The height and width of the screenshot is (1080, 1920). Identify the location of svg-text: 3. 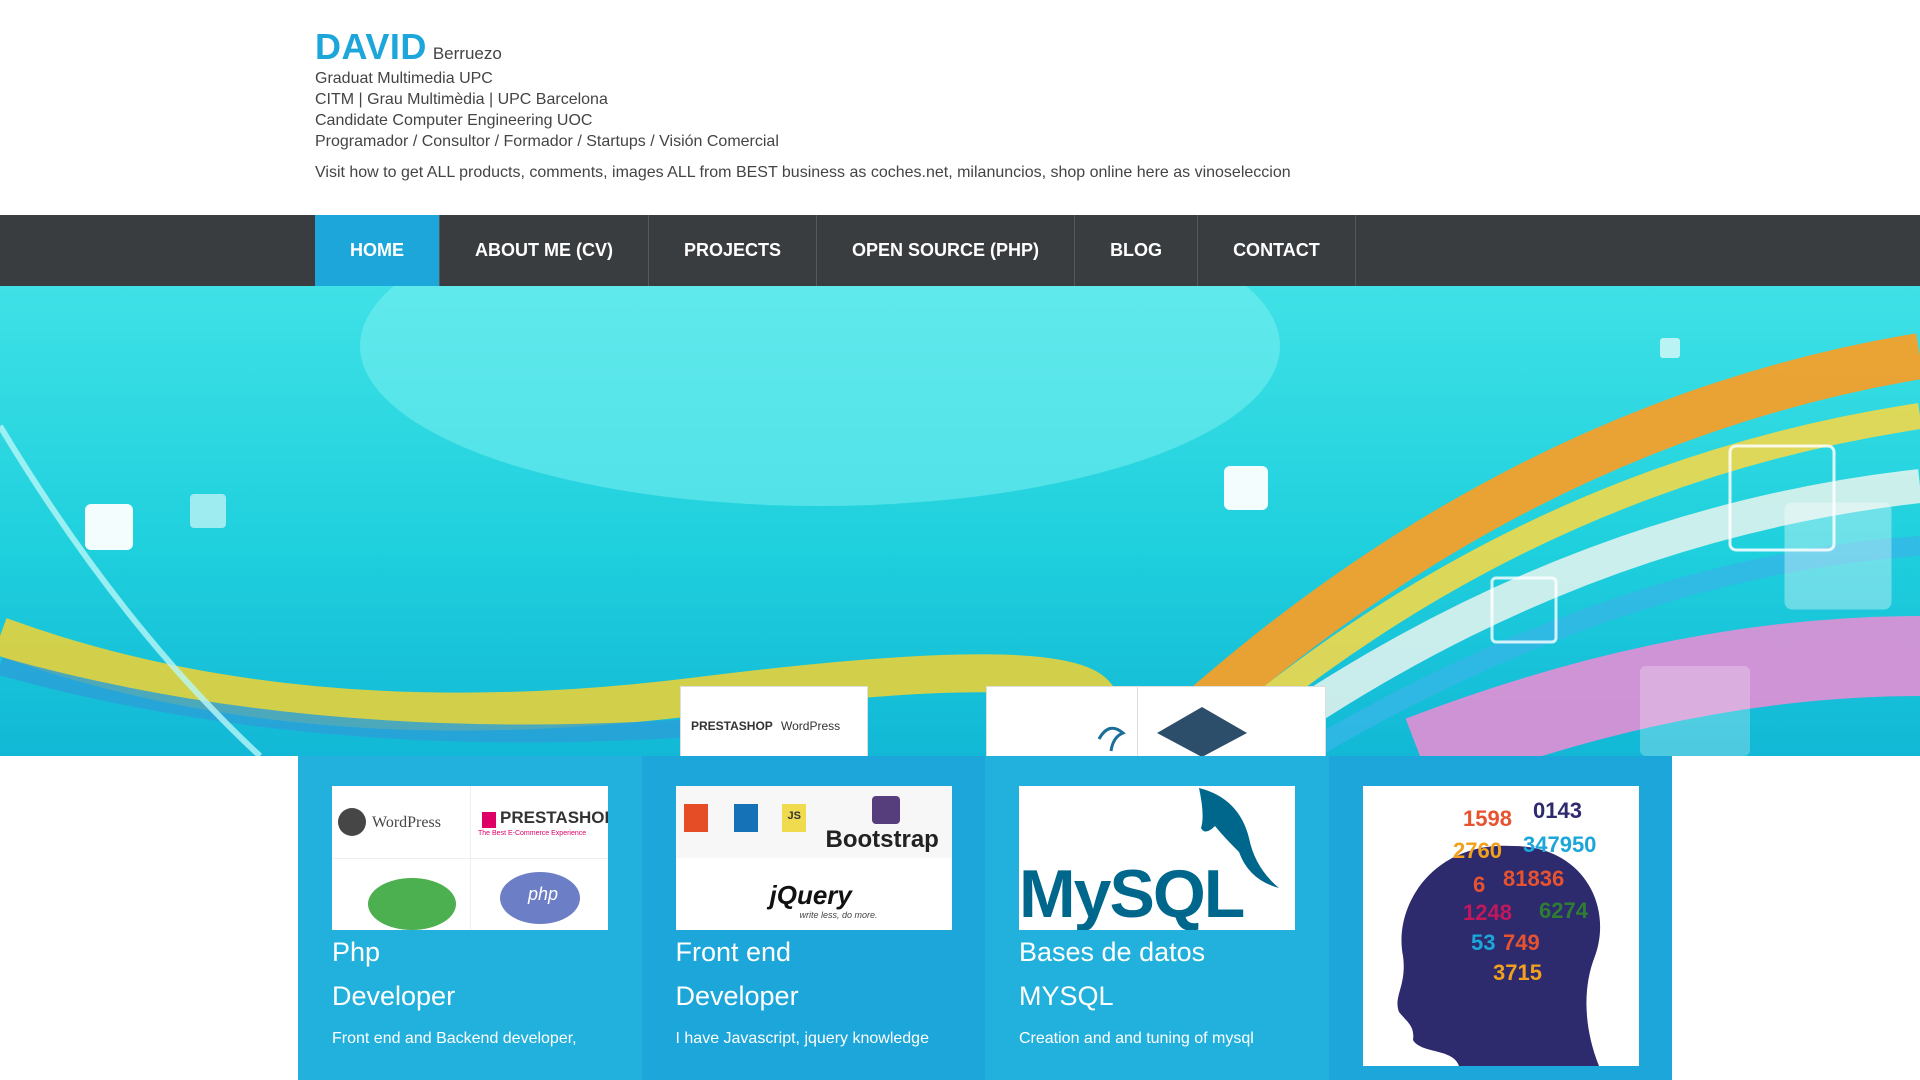
(1457, 882).